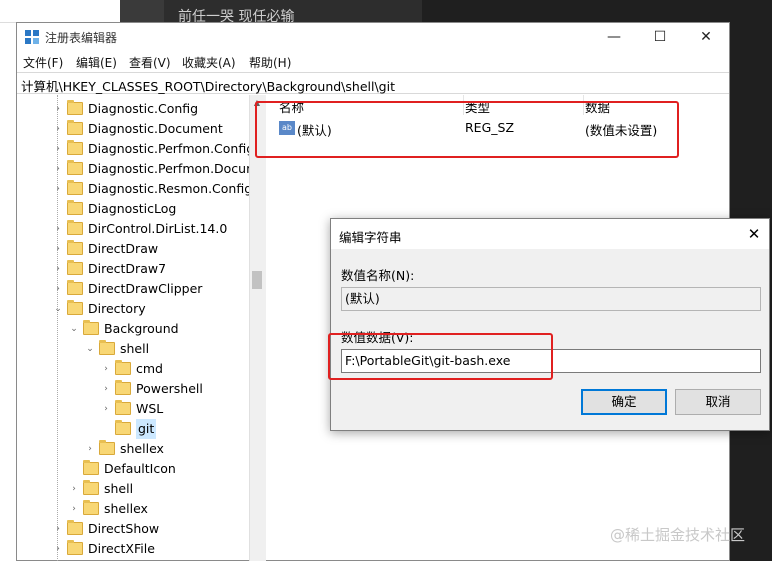  I want to click on regedit-icon, so click(32, 37).